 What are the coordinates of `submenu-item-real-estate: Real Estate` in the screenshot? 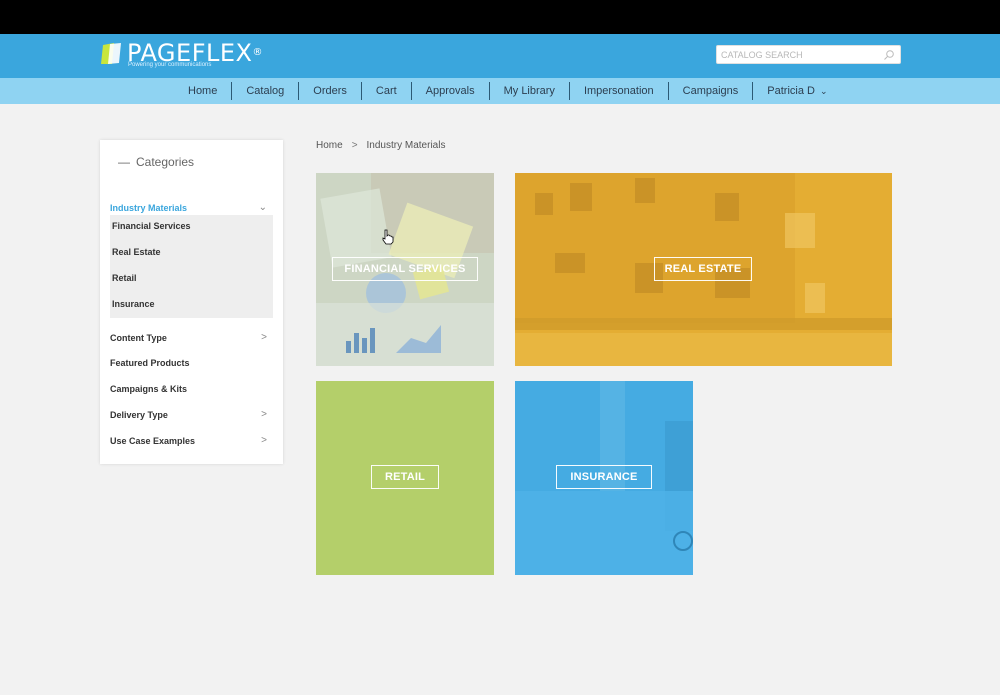 It's located at (136, 252).